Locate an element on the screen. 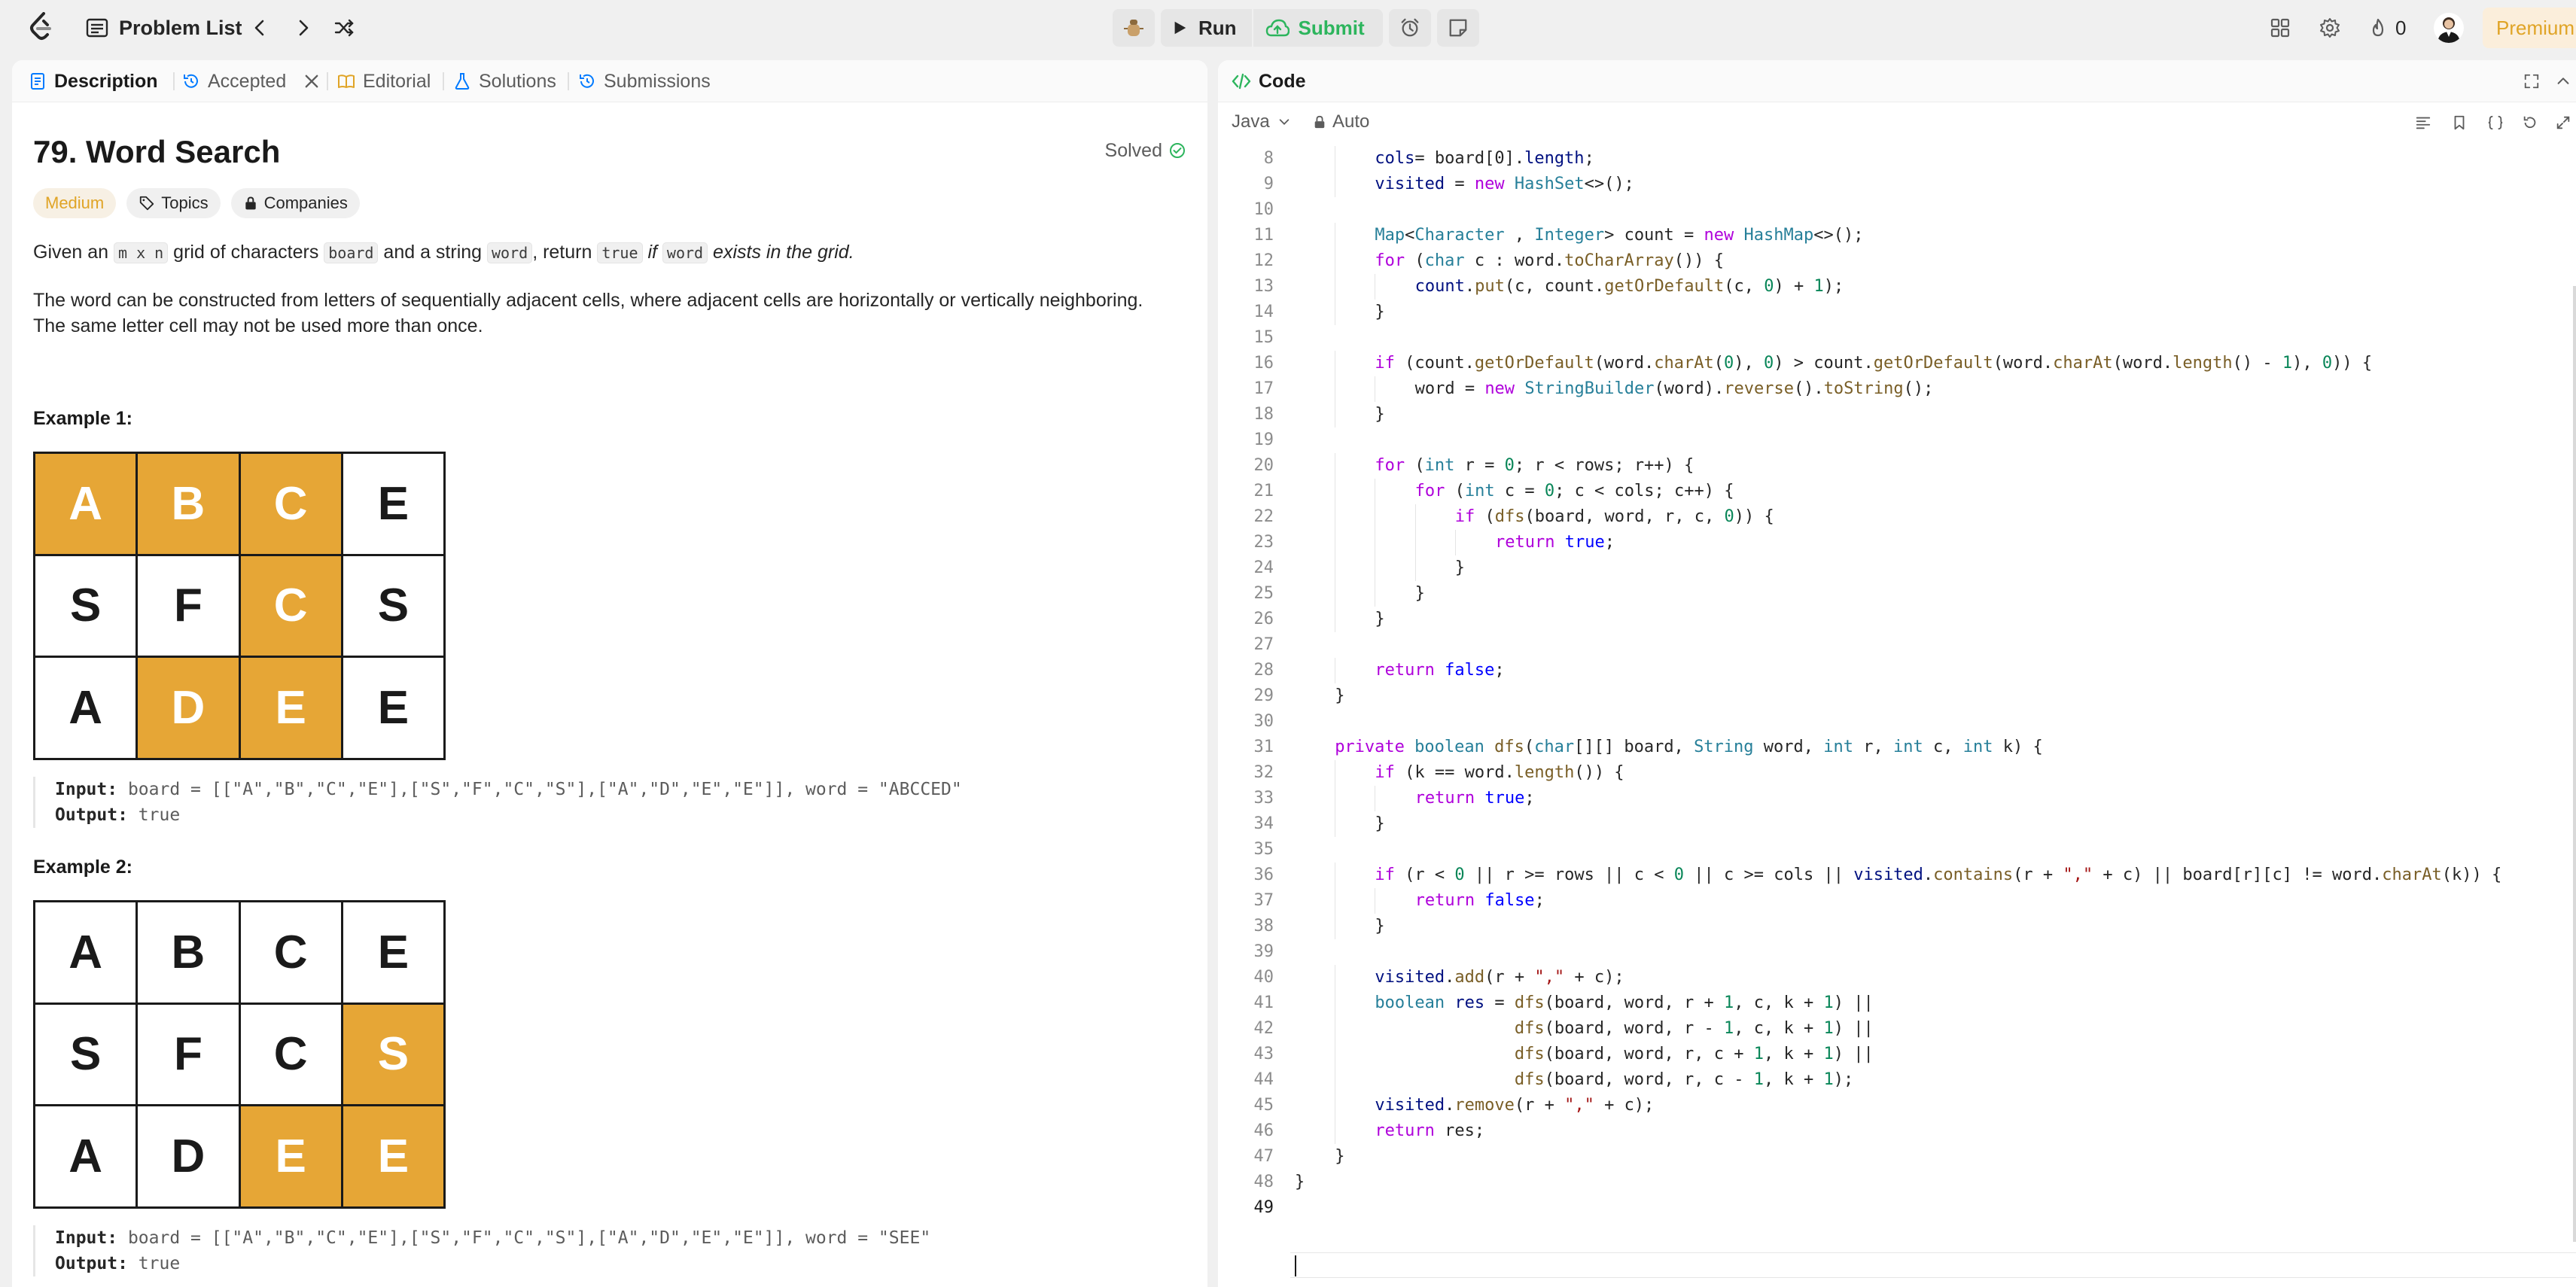  problem-tags: Medium Topics Companies is located at coordinates (196, 203).